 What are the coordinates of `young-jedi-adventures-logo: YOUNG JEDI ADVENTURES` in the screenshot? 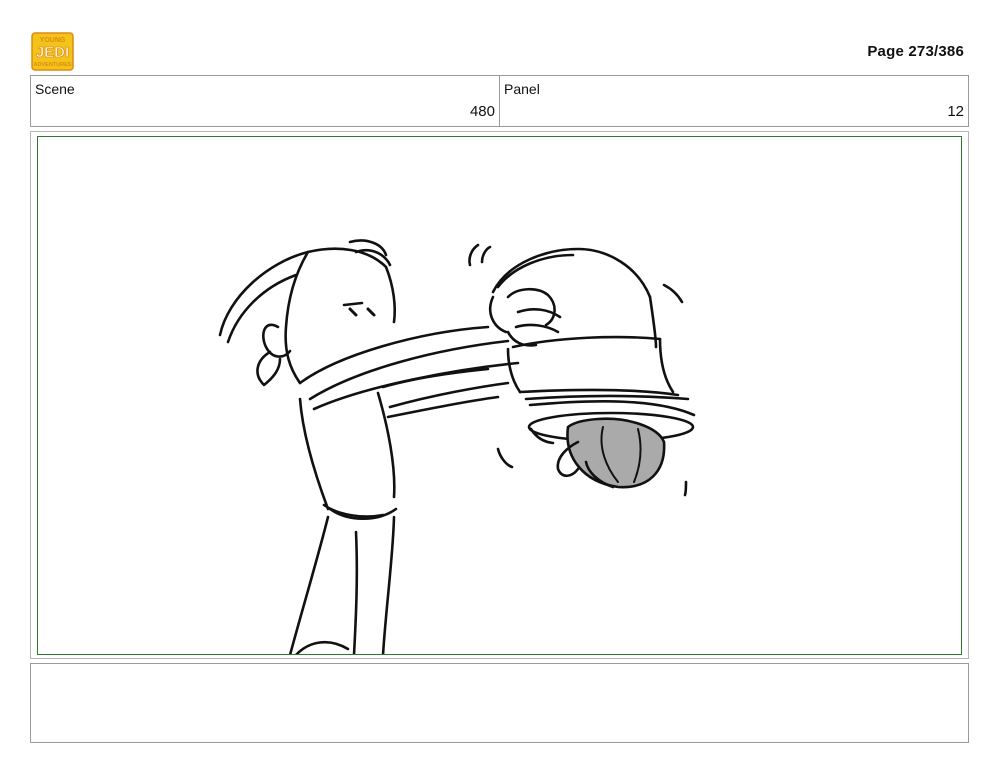 It's located at (52, 51).